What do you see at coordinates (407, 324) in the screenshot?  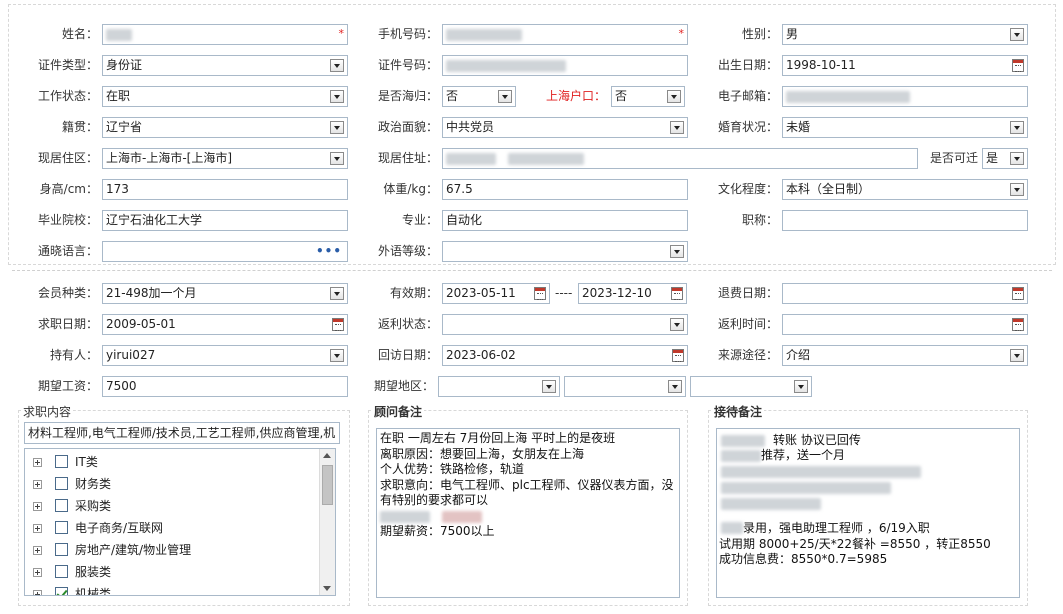 I see `rebate-status-label: 返利状态：` at bounding box center [407, 324].